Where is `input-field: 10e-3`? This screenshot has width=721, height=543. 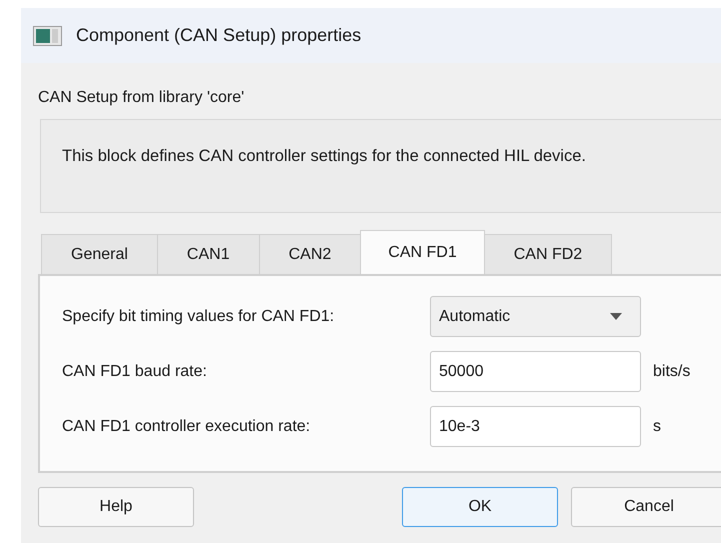 input-field: 10e-3 is located at coordinates (535, 426).